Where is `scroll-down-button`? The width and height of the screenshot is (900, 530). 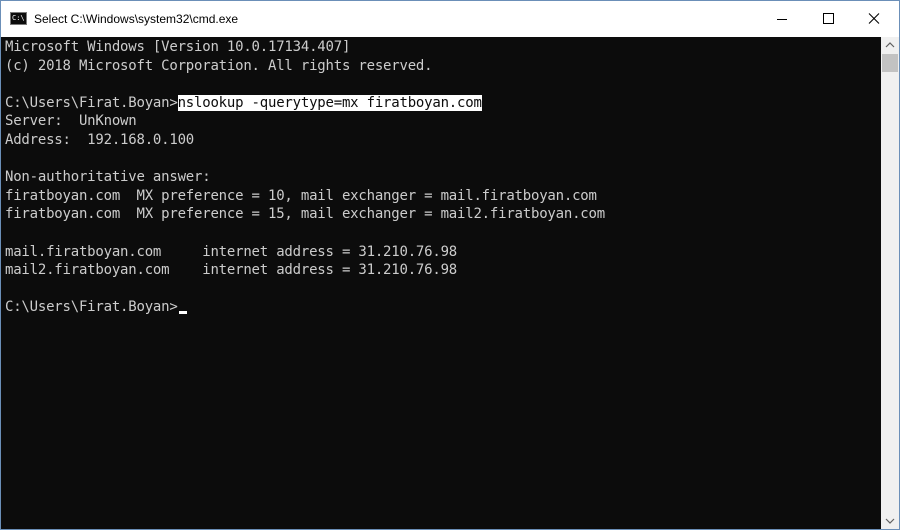
scroll-down-button is located at coordinates (890, 521).